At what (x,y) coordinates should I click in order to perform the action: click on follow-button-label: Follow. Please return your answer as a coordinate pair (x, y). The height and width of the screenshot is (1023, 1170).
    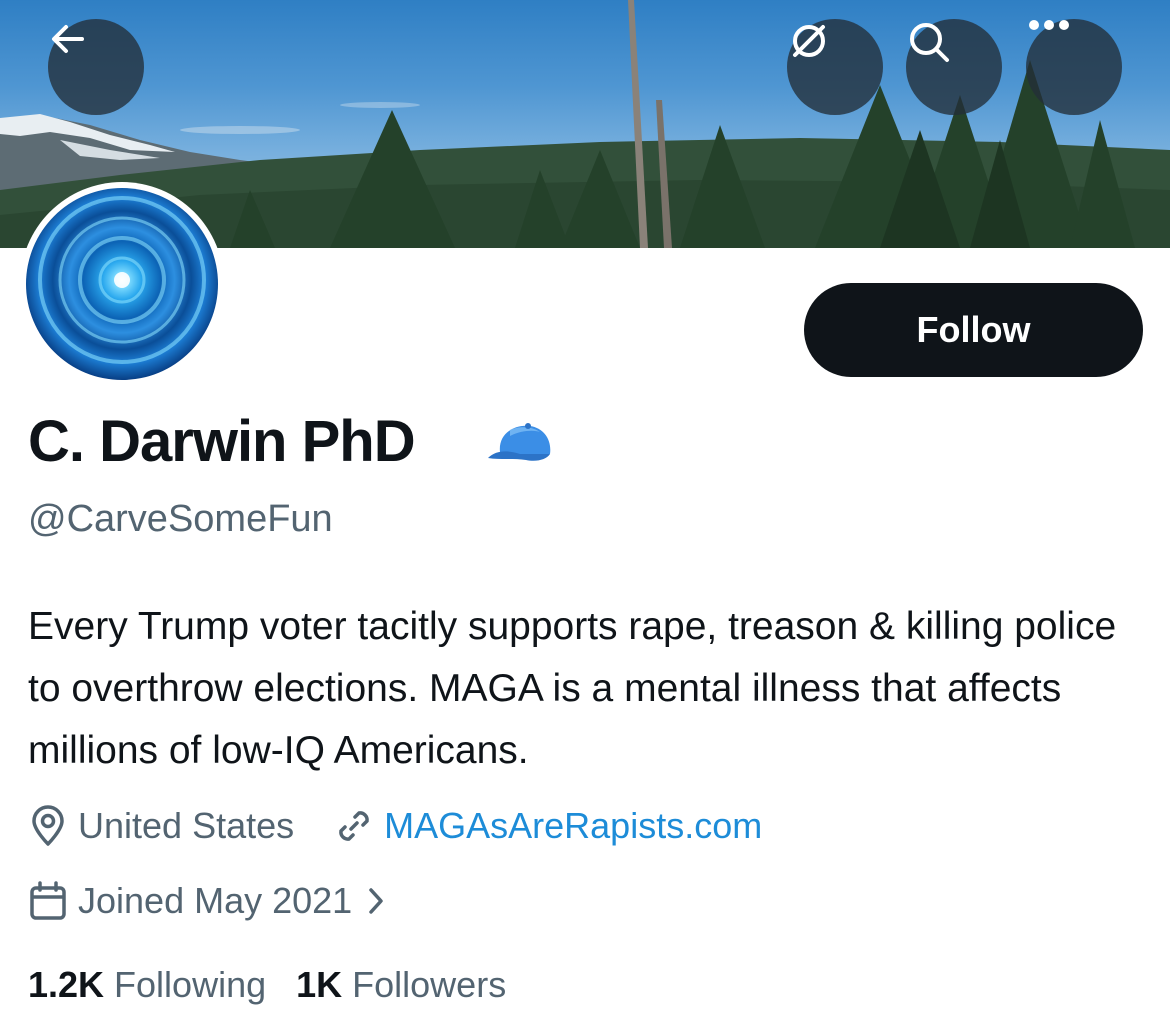
    Looking at the image, I should click on (973, 329).